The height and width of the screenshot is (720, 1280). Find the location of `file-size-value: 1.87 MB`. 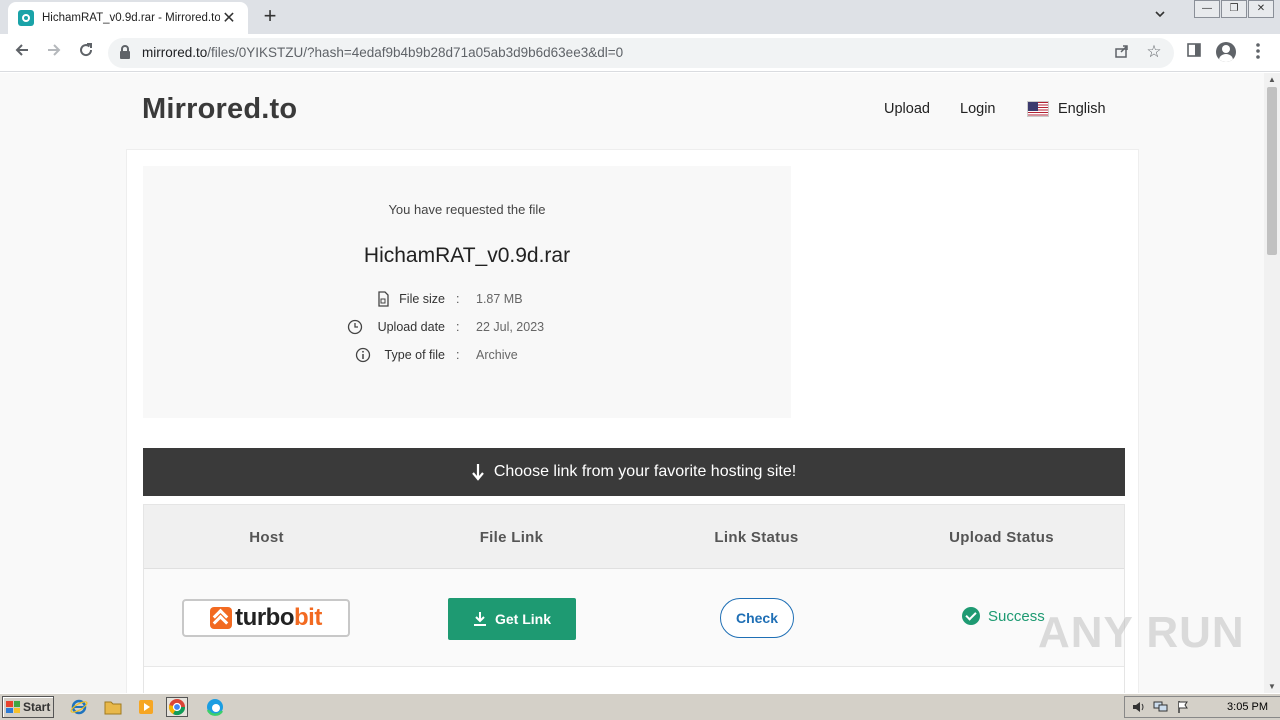

file-size-value: 1.87 MB is located at coordinates (499, 299).